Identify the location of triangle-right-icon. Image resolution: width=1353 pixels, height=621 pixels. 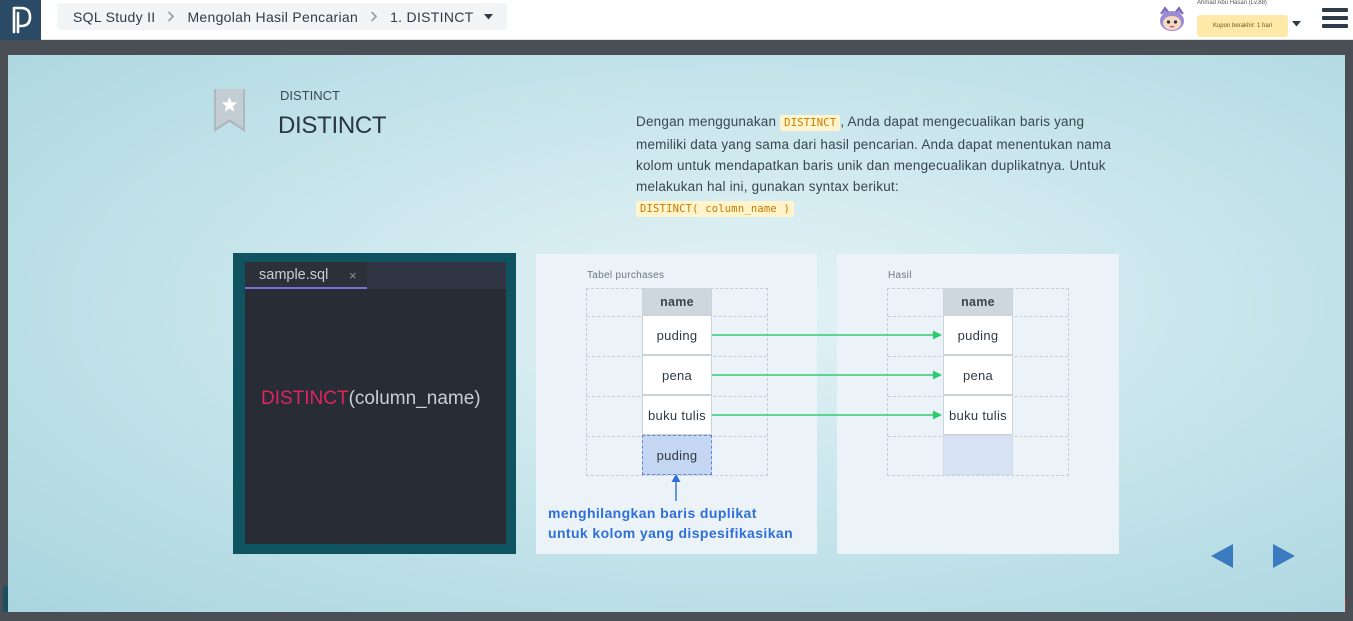
(1284, 556).